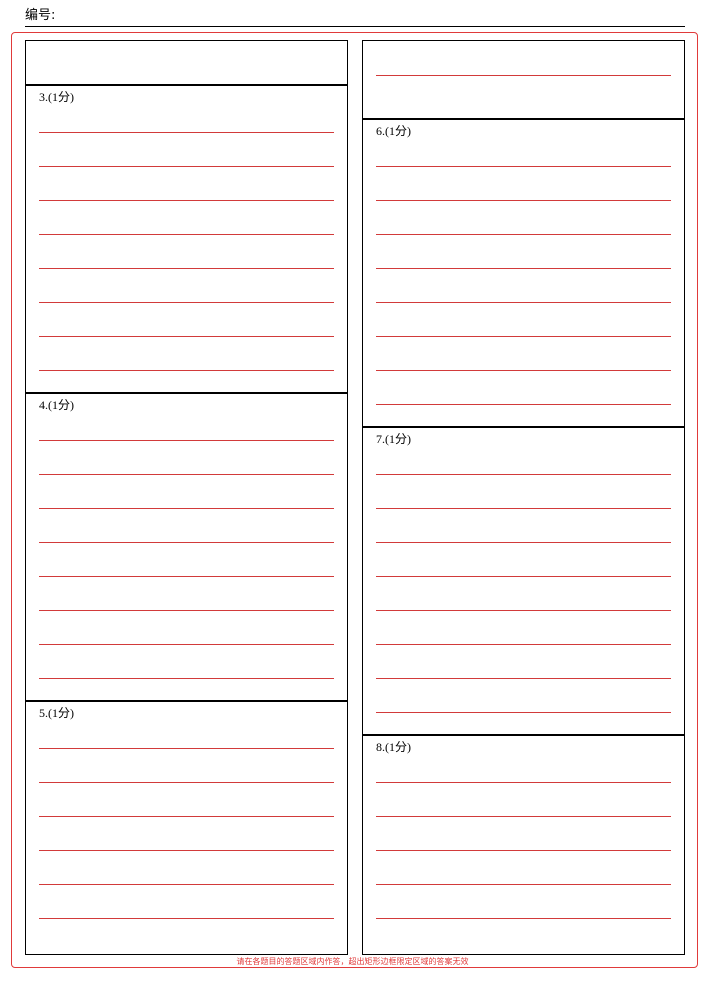  Describe the element at coordinates (186, 827) in the screenshot. I see `answer-section-q5: 5.(1分)` at that location.